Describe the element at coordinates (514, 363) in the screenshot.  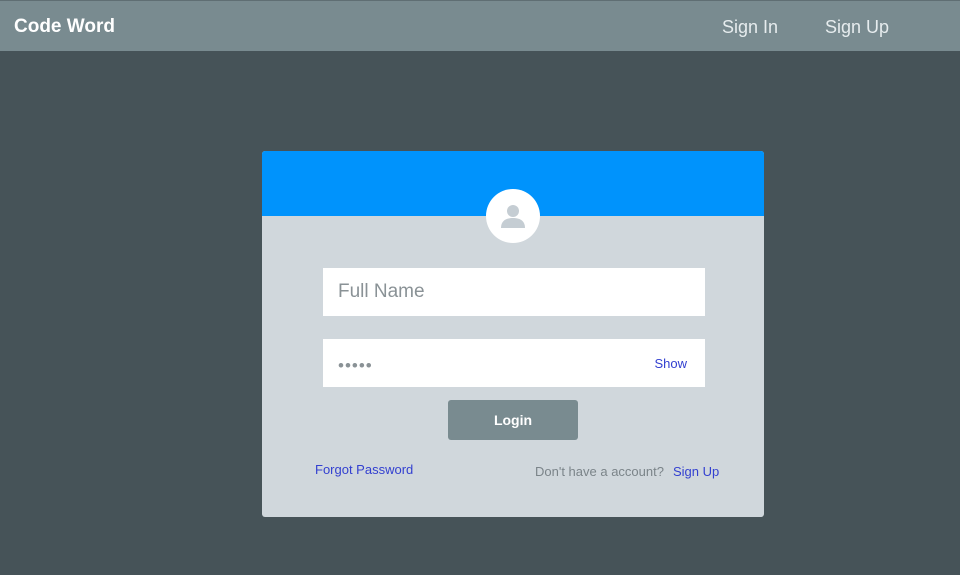
I see `password-field: ••••• Show` at that location.